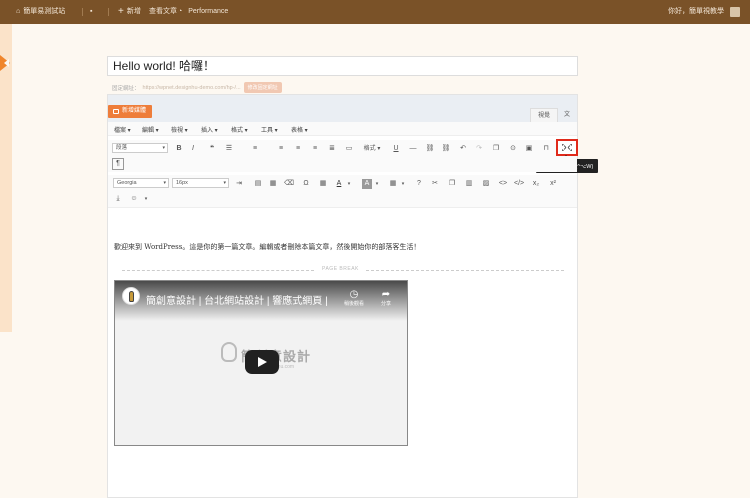 The height and width of the screenshot is (498, 750). Describe the element at coordinates (163, 12) in the screenshot. I see `view-posts-link: 查看文章` at that location.